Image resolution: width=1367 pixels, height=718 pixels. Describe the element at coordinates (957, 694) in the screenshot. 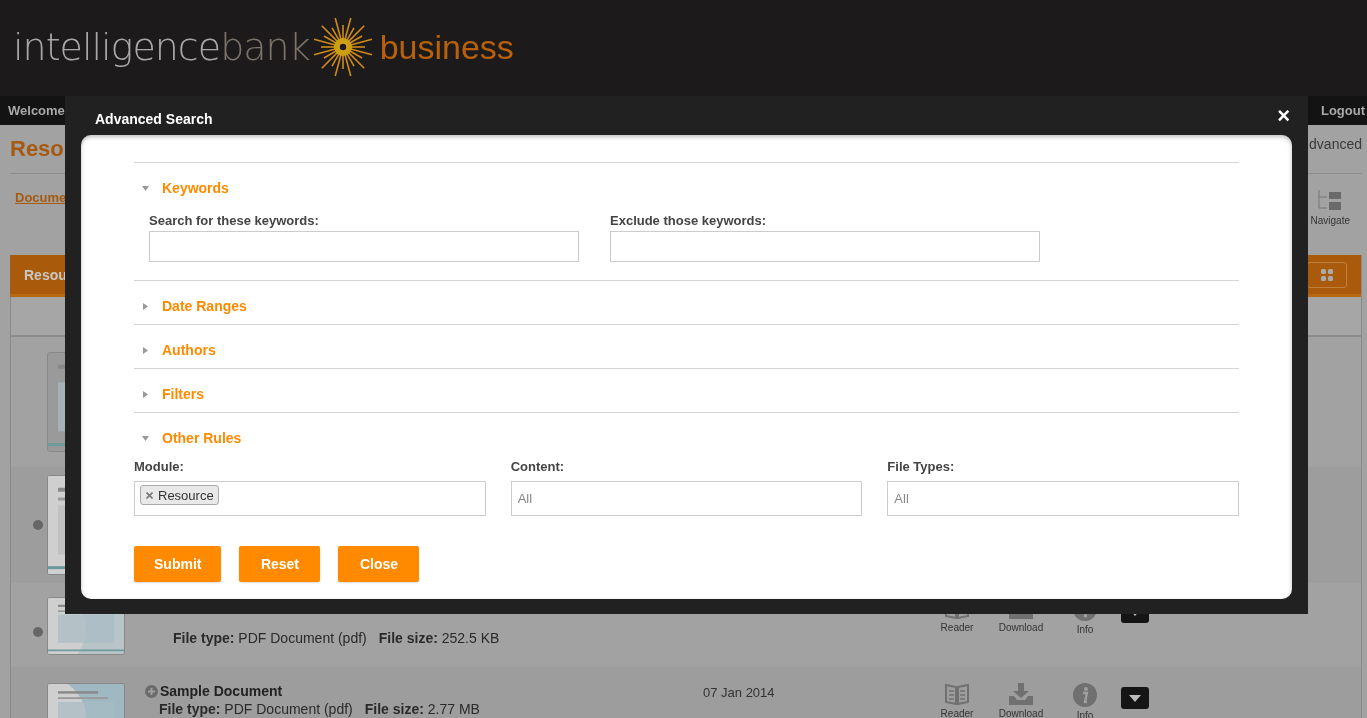

I see `book-icon` at that location.